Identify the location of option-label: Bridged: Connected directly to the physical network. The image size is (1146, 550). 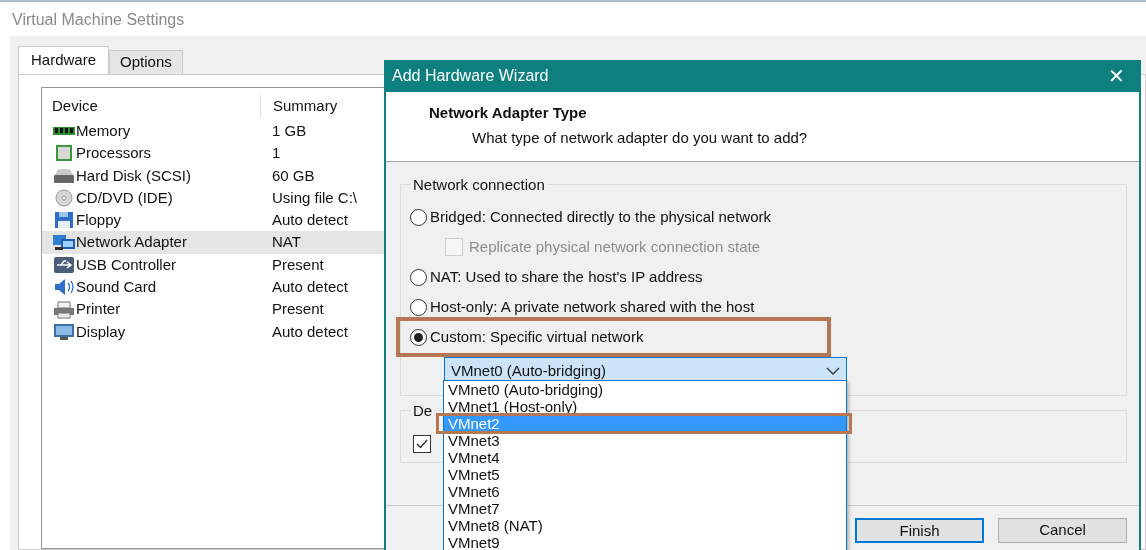
(600, 216).